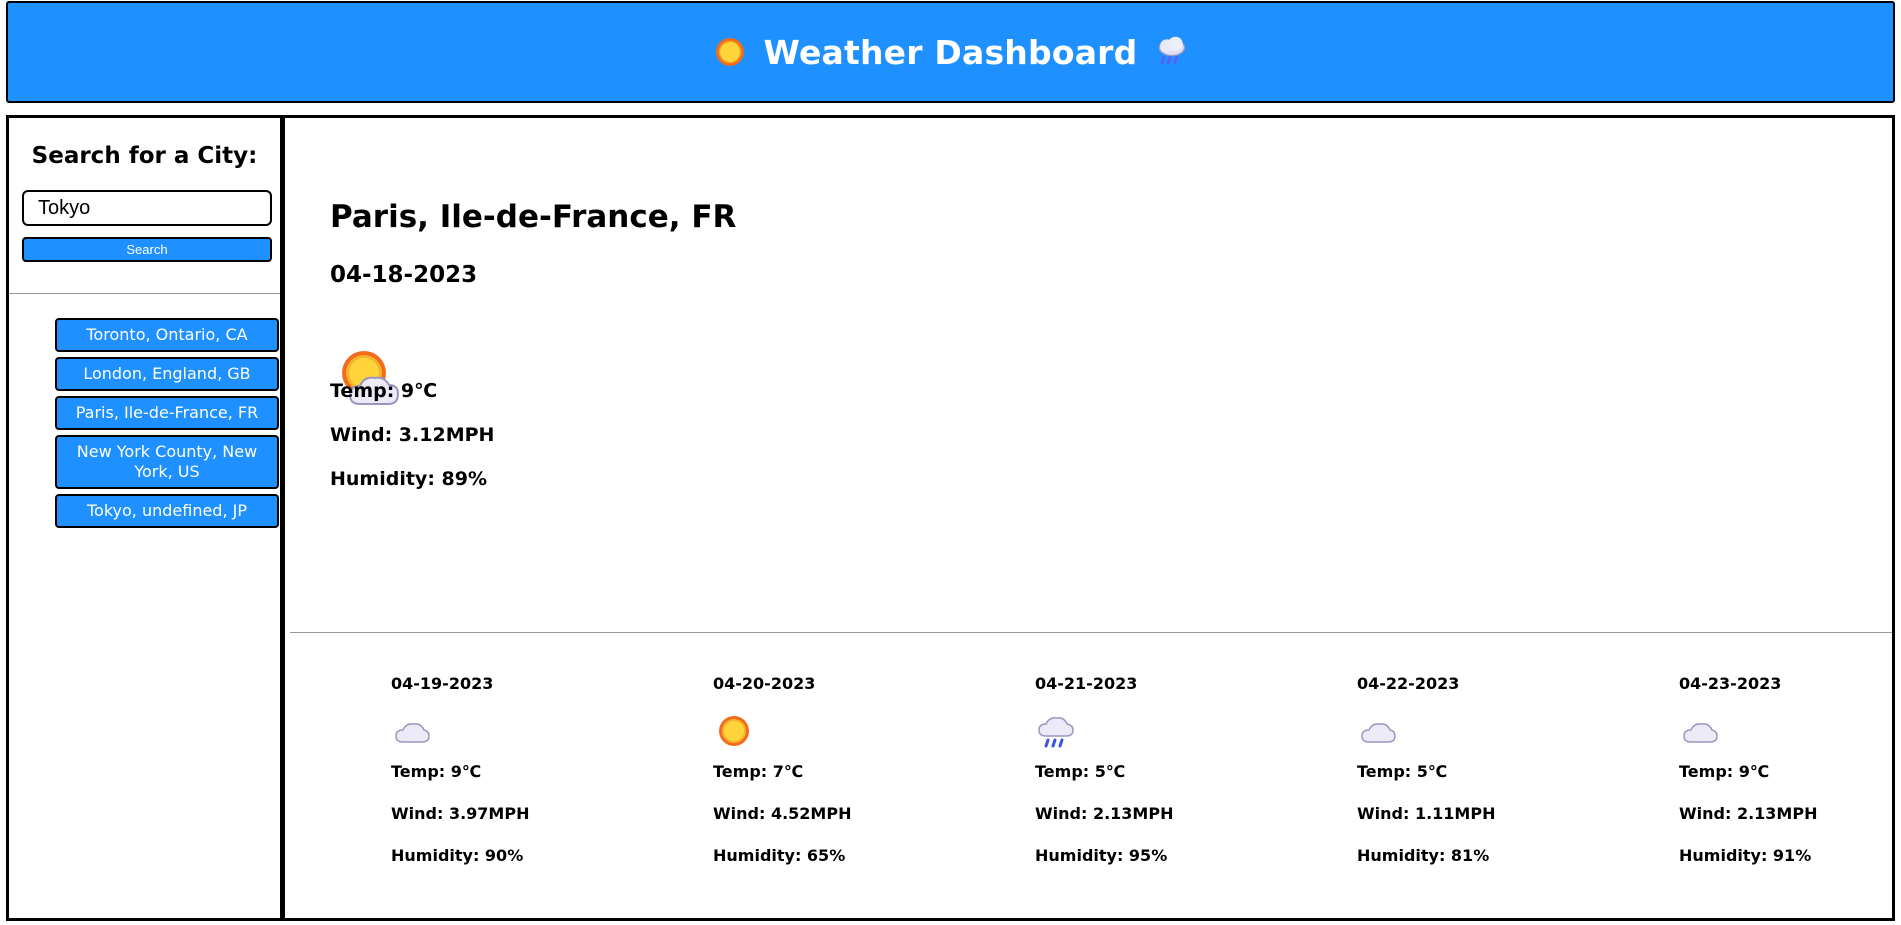 This screenshot has height=925, width=1901. Describe the element at coordinates (758, 771) in the screenshot. I see `forecast-temp: Temp: 7℃` at that location.